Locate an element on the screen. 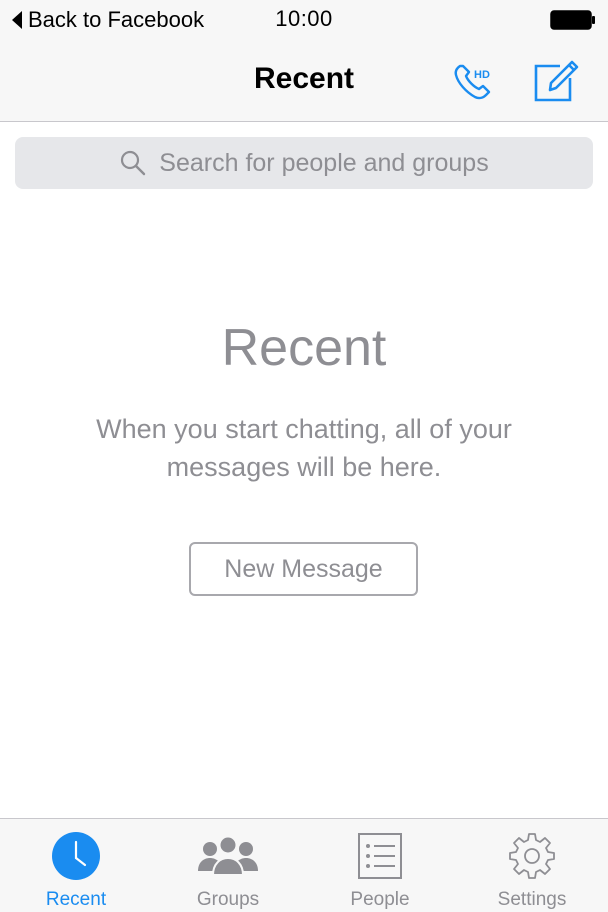 The width and height of the screenshot is (608, 912). tab-label-groups: Groups is located at coordinates (228, 899).